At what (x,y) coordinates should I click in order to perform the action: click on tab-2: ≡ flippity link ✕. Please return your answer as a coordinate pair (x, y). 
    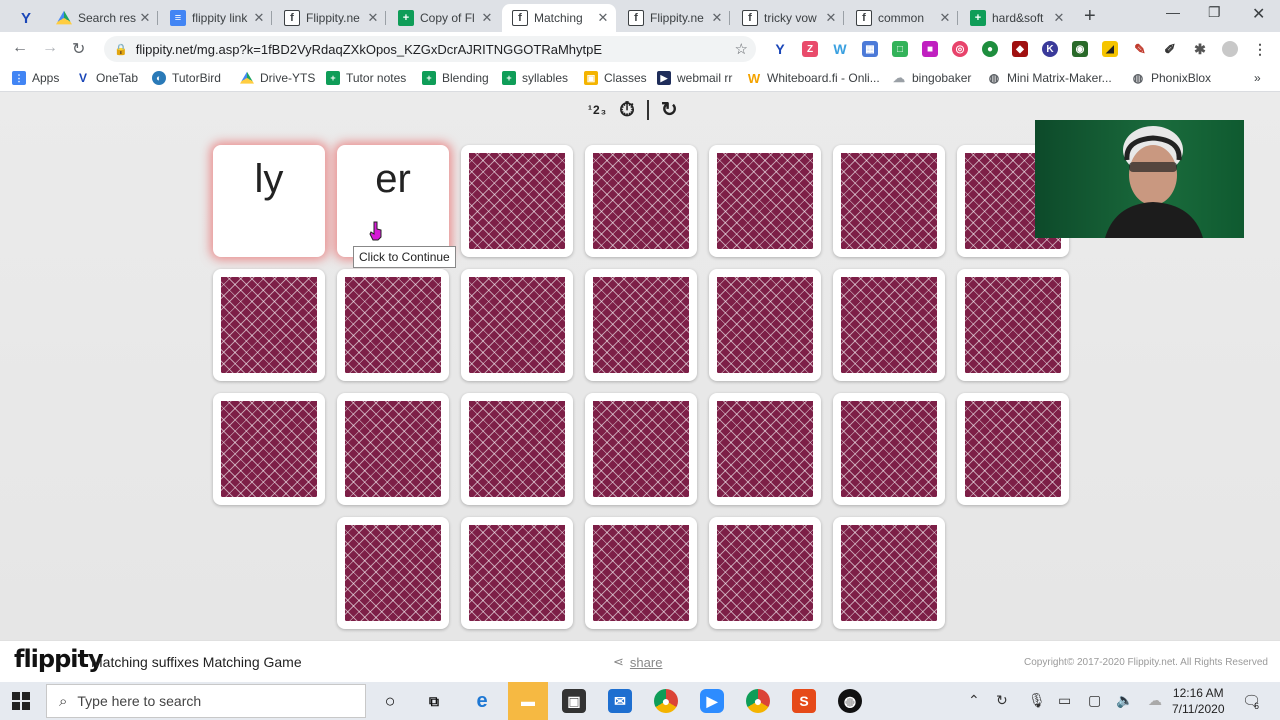
    Looking at the image, I should click on (216, 18).